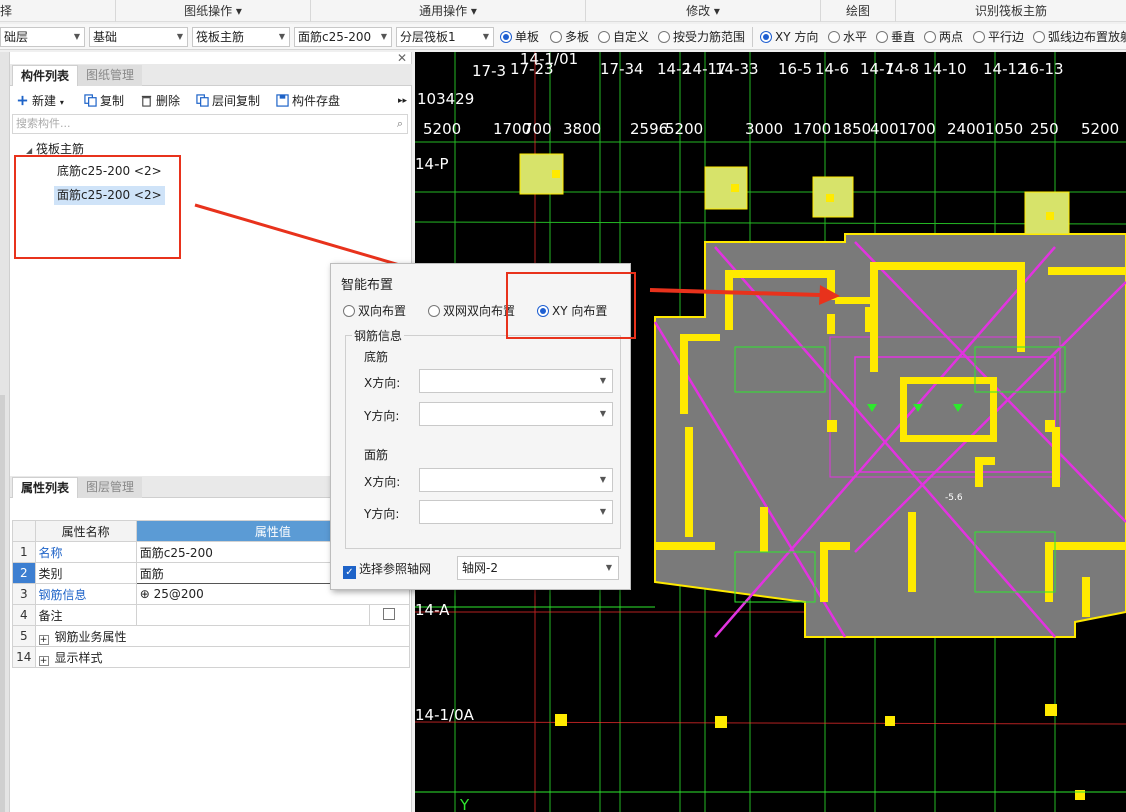  Describe the element at coordinates (516, 512) in the screenshot. I see `top-y-select: ▼` at that location.